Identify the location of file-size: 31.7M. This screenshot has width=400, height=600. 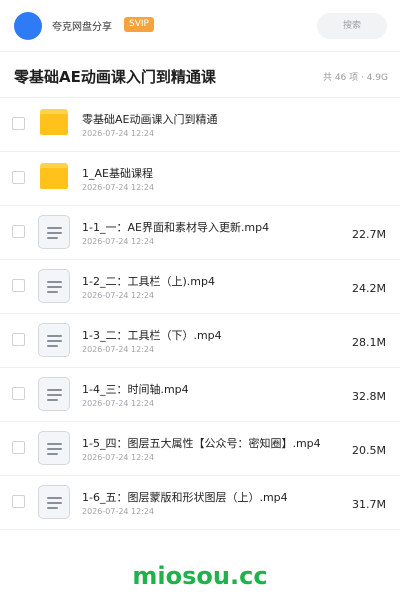
(369, 504).